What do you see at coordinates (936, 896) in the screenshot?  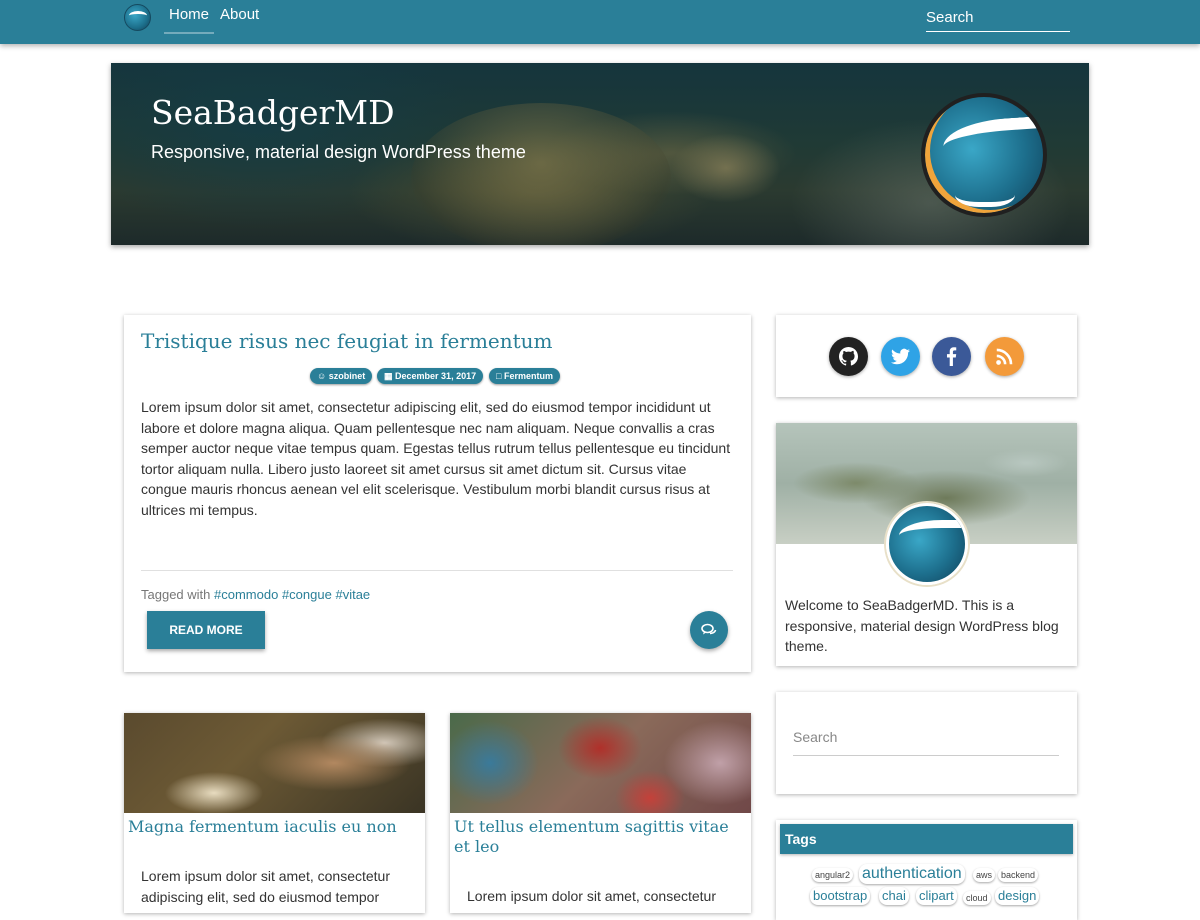 I see `tag-cloud-item: clipart` at bounding box center [936, 896].